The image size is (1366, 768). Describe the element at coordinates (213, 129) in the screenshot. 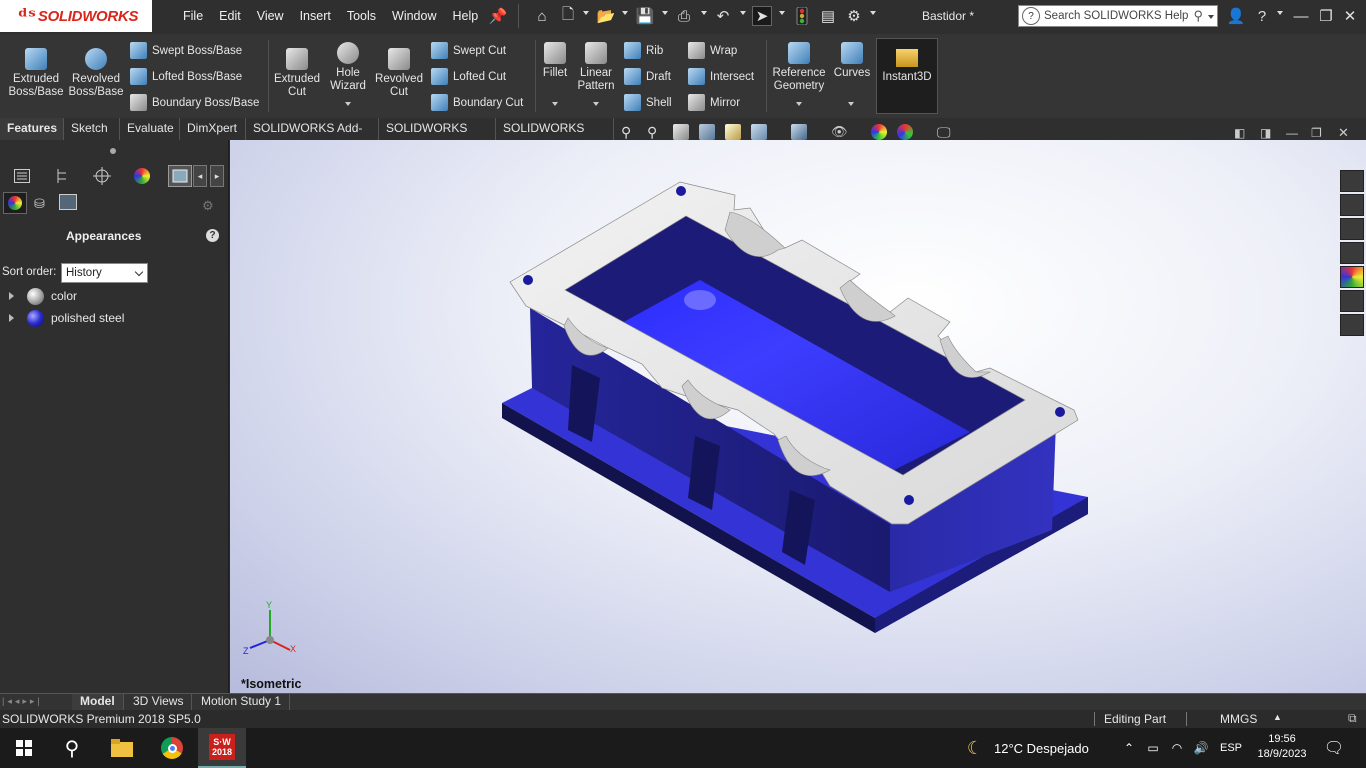

I see `tab-dimxpert: DimXpert` at that location.